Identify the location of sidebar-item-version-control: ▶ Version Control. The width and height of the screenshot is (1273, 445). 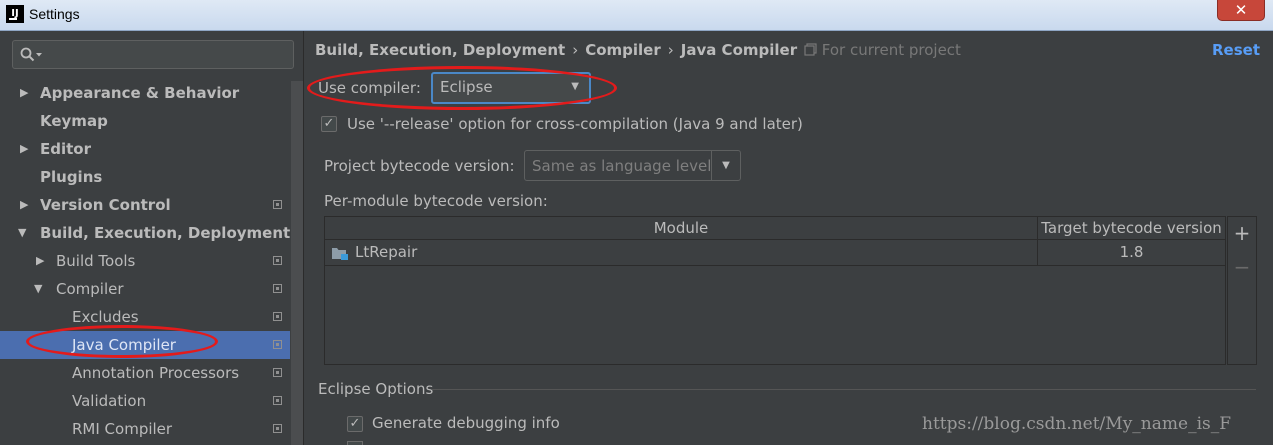
(145, 205).